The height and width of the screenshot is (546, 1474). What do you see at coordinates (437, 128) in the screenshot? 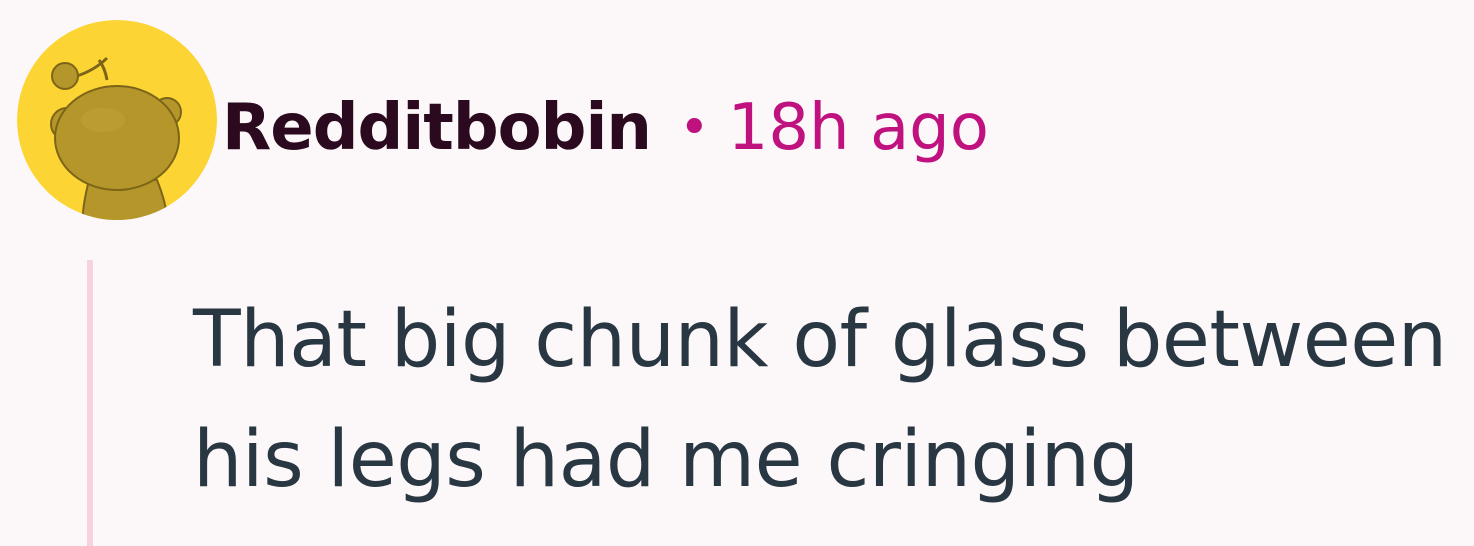
I see `username-link: Redditbobin` at bounding box center [437, 128].